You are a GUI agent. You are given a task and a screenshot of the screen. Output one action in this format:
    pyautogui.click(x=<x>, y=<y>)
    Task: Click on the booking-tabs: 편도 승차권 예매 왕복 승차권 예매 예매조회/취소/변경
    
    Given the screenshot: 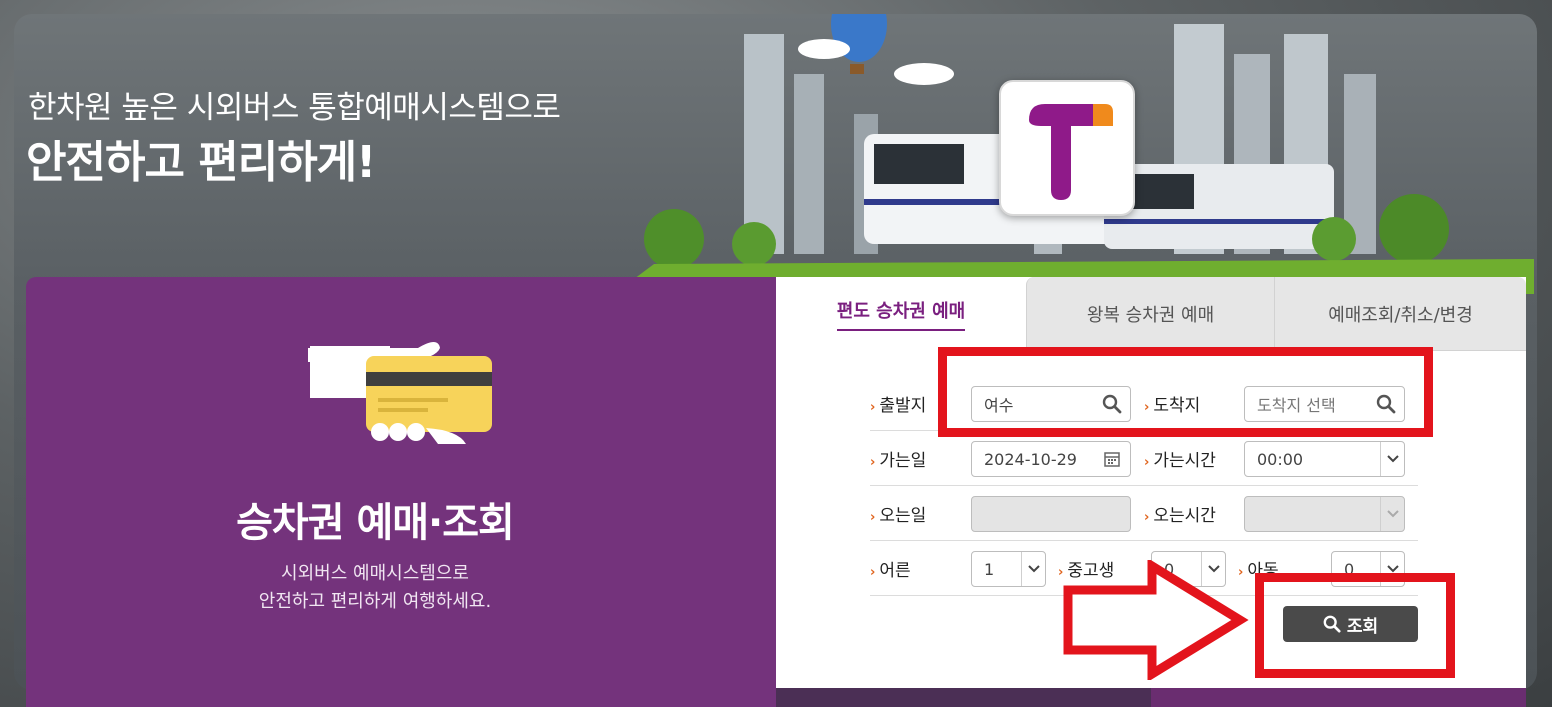 What is the action you would take?
    pyautogui.click(x=1151, y=314)
    